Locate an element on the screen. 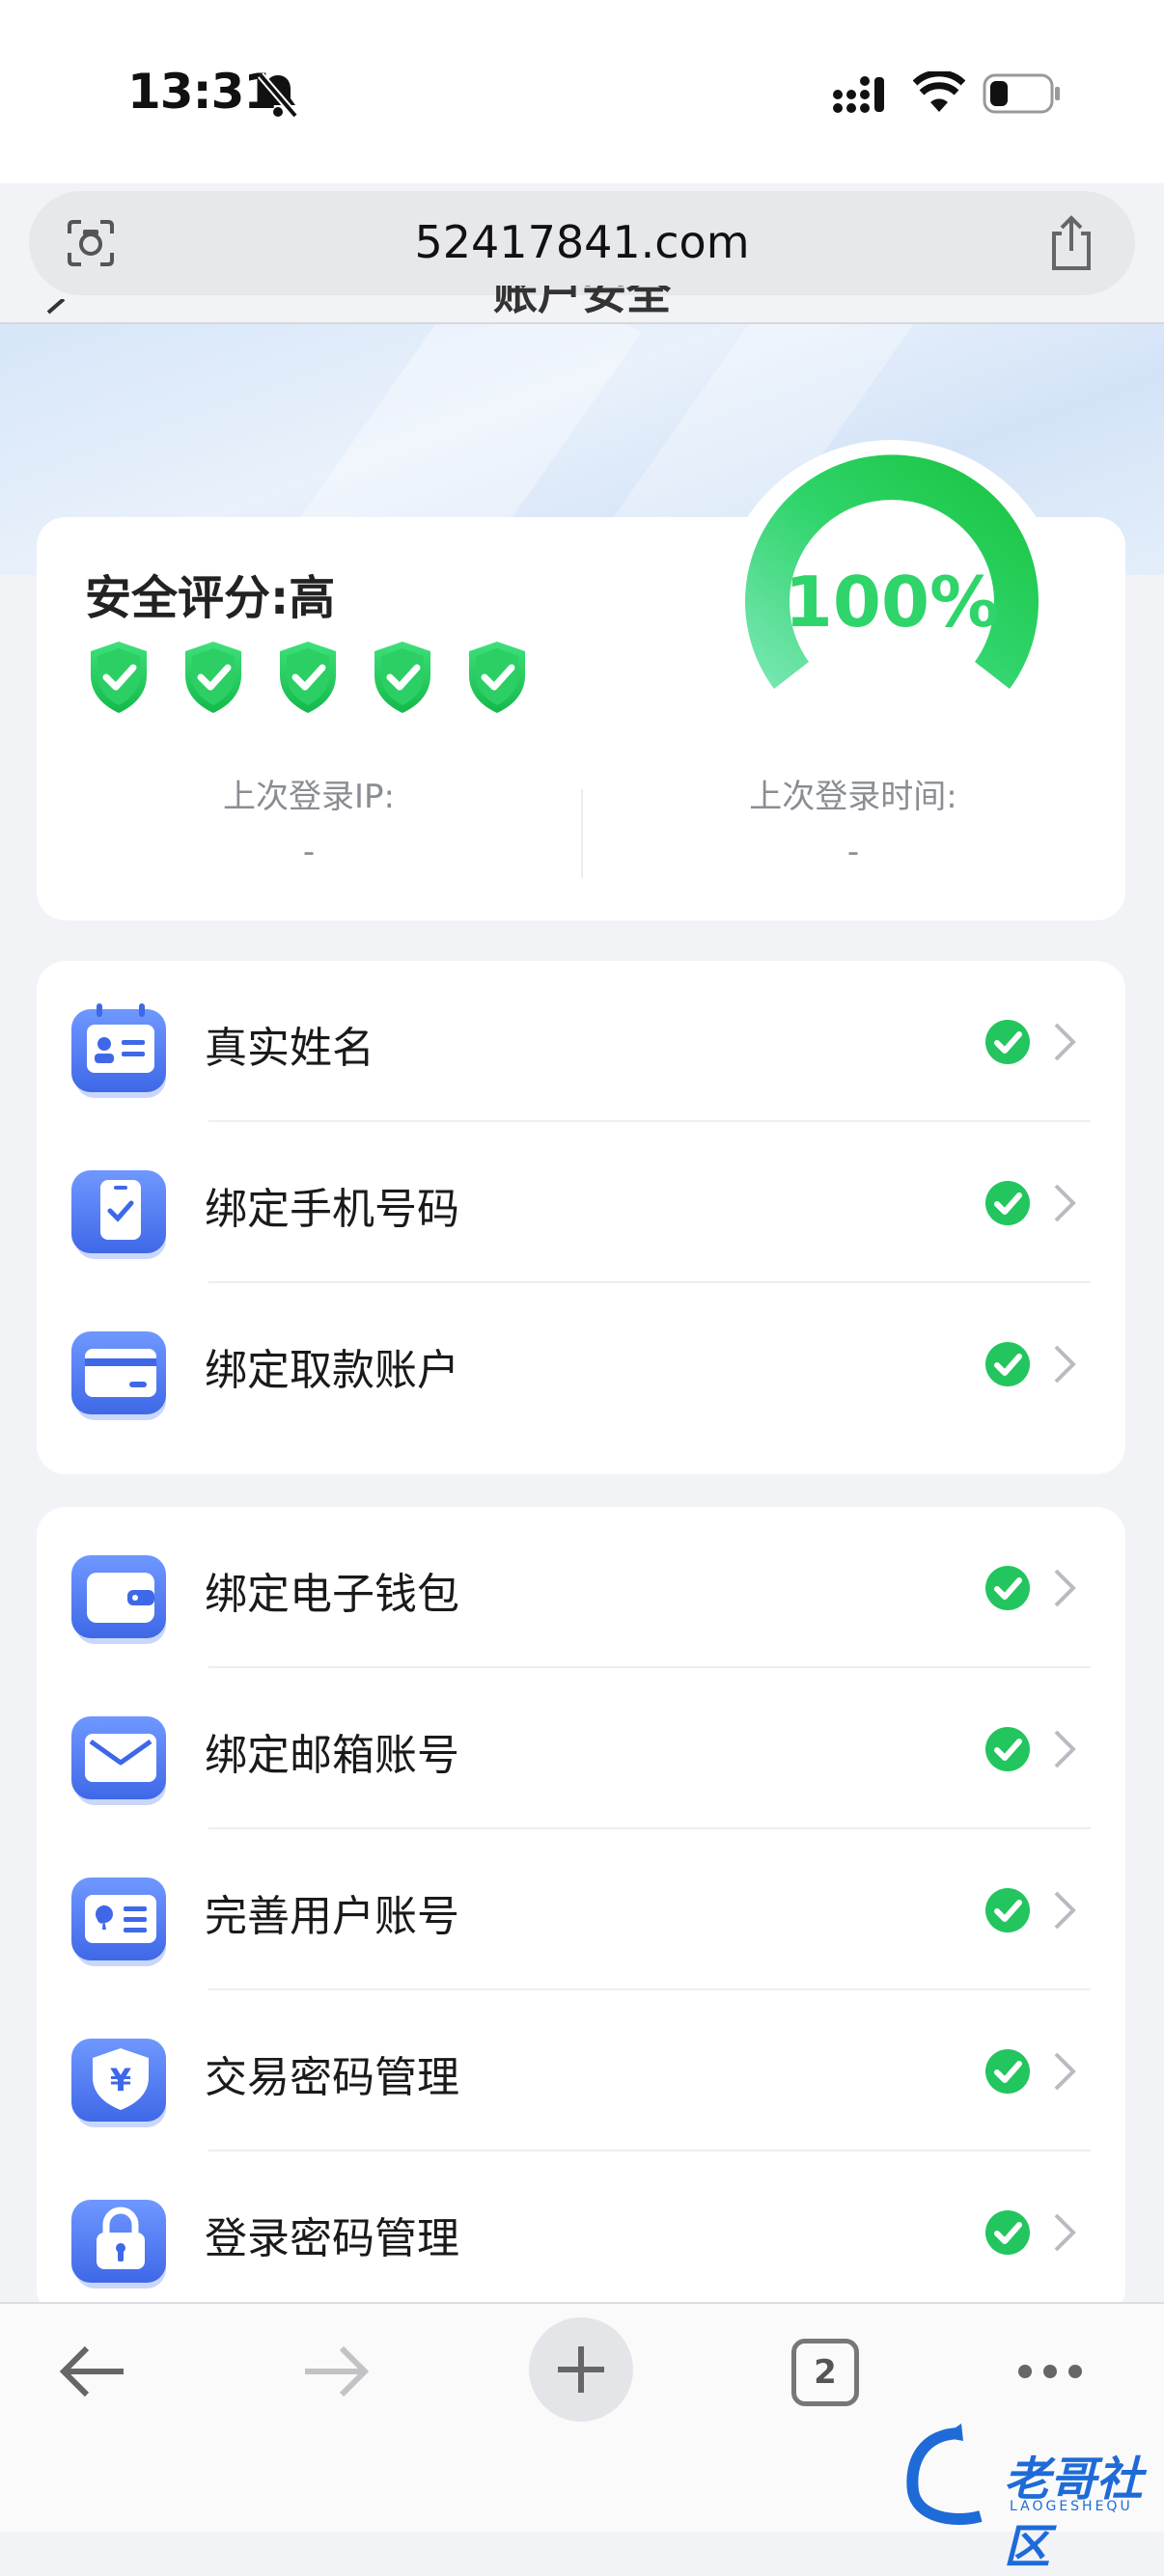 The width and height of the screenshot is (1164, 2576). list-item: 绑定邮箱账号 is located at coordinates (581, 1748).